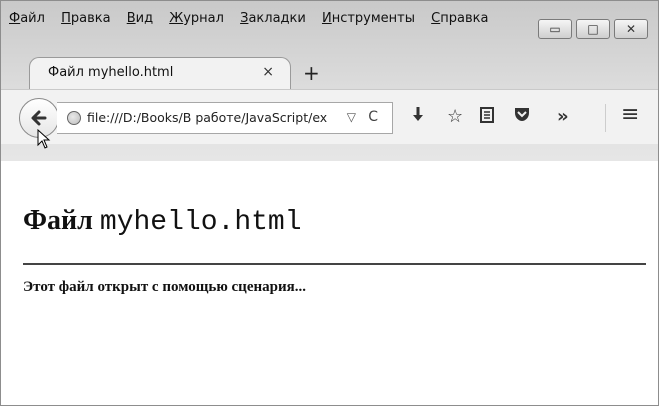  I want to click on page-heading: Файл myhello.html, so click(162, 221).